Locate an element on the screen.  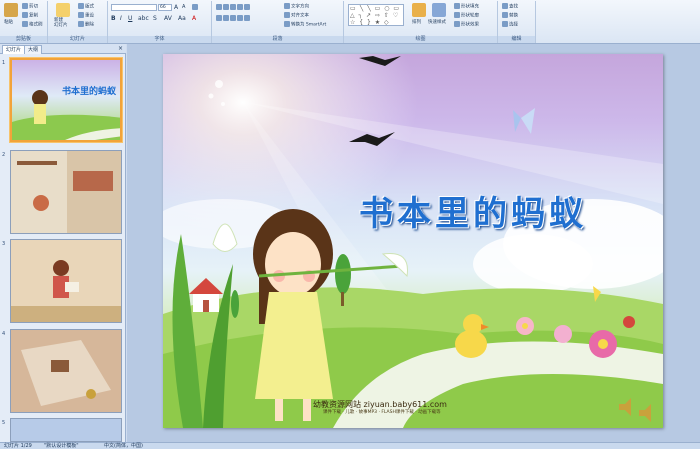
language-indicator: 中文(简体，中国) is located at coordinates (123, 446).